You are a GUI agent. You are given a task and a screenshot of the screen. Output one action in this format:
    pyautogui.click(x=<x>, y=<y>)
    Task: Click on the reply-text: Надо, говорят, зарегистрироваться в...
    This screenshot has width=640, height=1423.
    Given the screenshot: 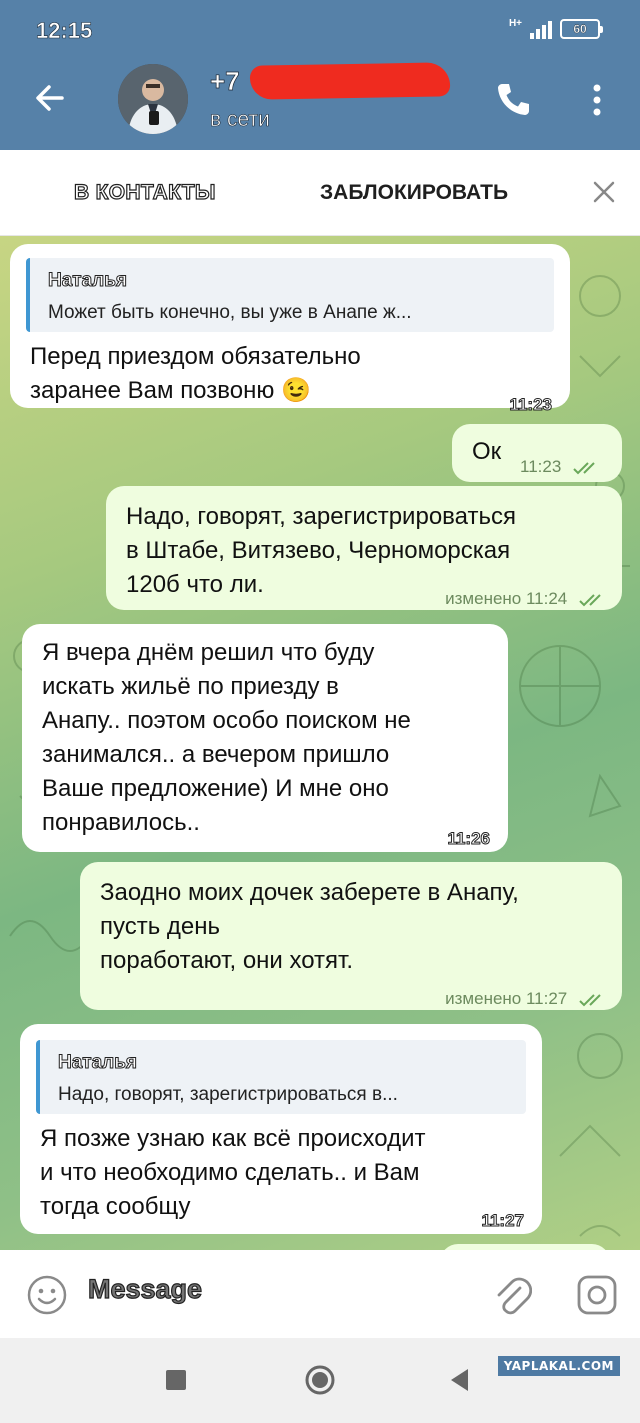 What is the action you would take?
    pyautogui.click(x=228, y=1094)
    